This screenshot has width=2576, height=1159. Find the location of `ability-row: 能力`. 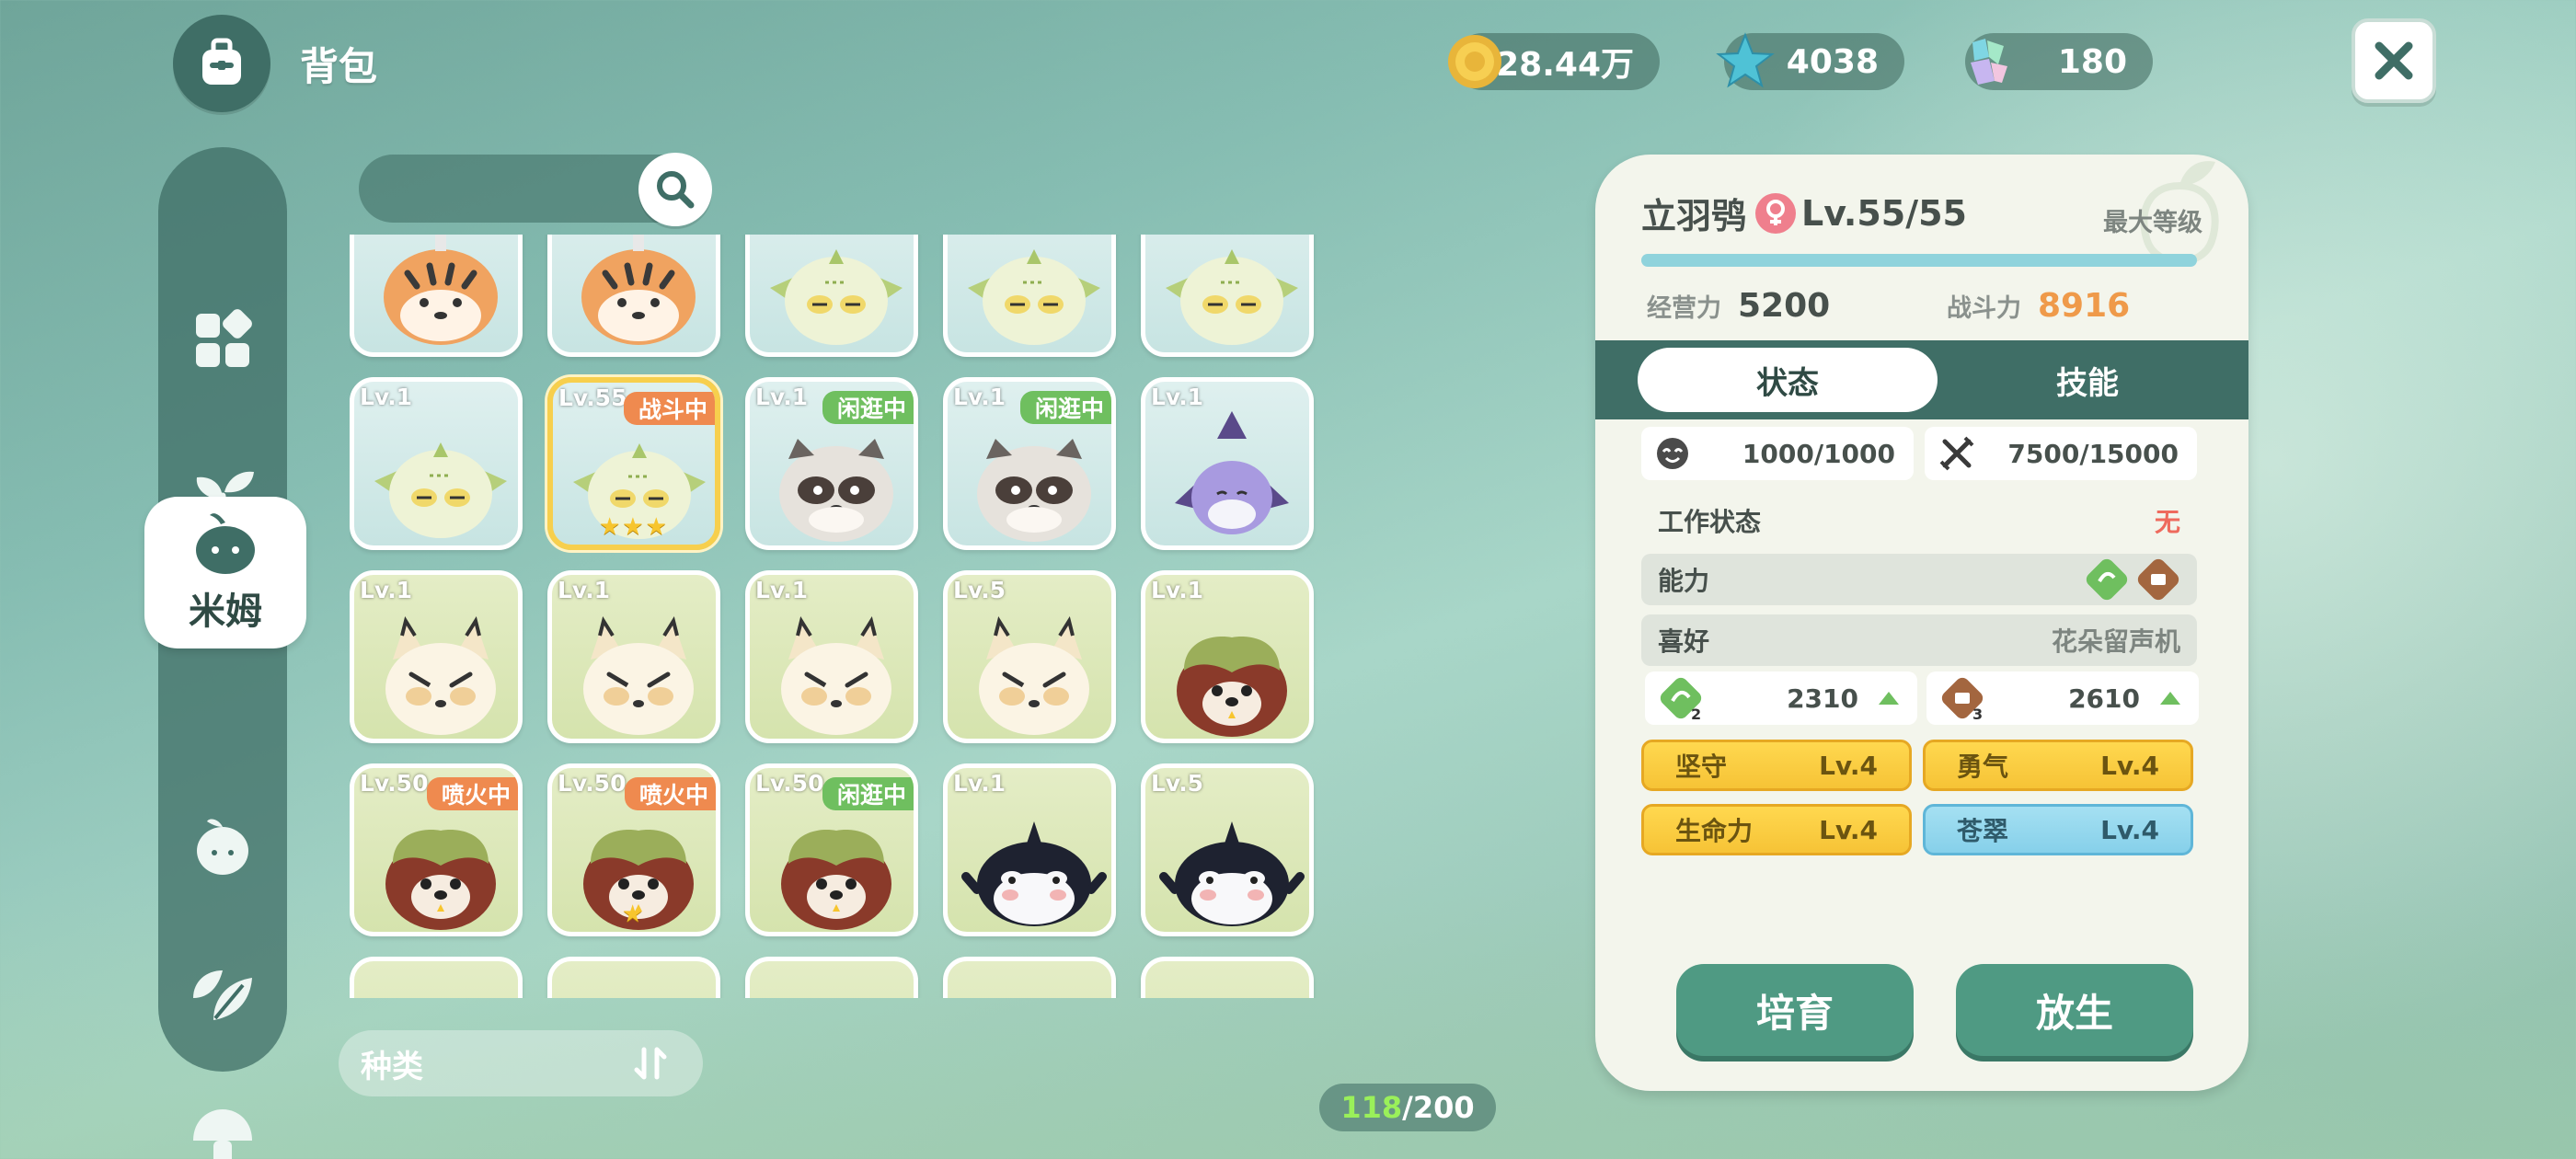

ability-row: 能力 is located at coordinates (1919, 579).